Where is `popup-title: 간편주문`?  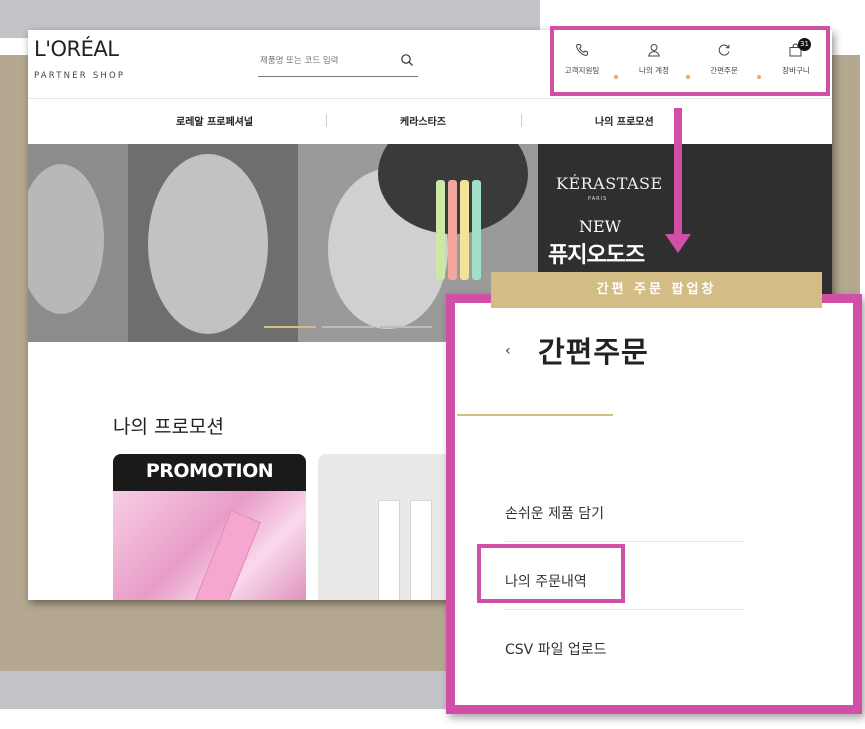 popup-title: 간편주문 is located at coordinates (593, 352).